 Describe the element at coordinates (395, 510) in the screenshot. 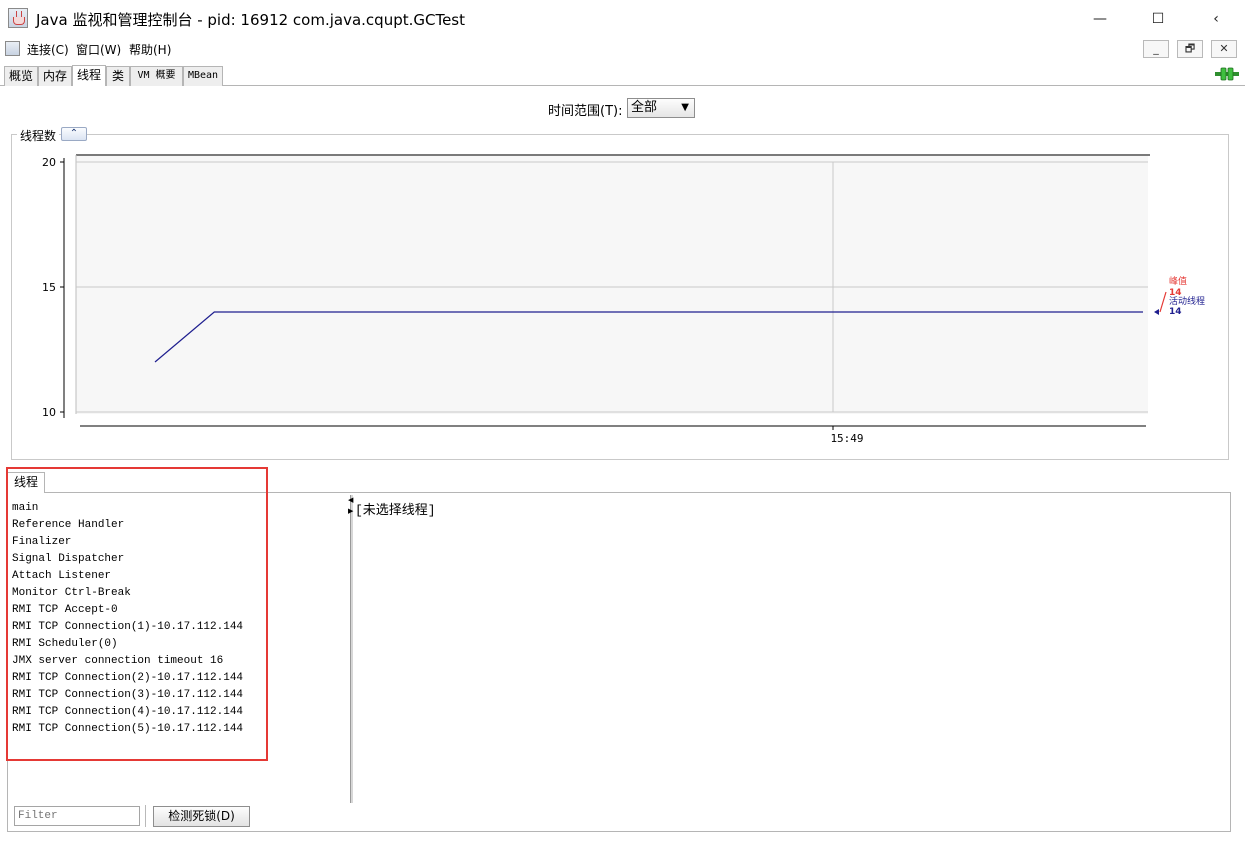

I see `thread-detail-text: [未选择线程]` at that location.